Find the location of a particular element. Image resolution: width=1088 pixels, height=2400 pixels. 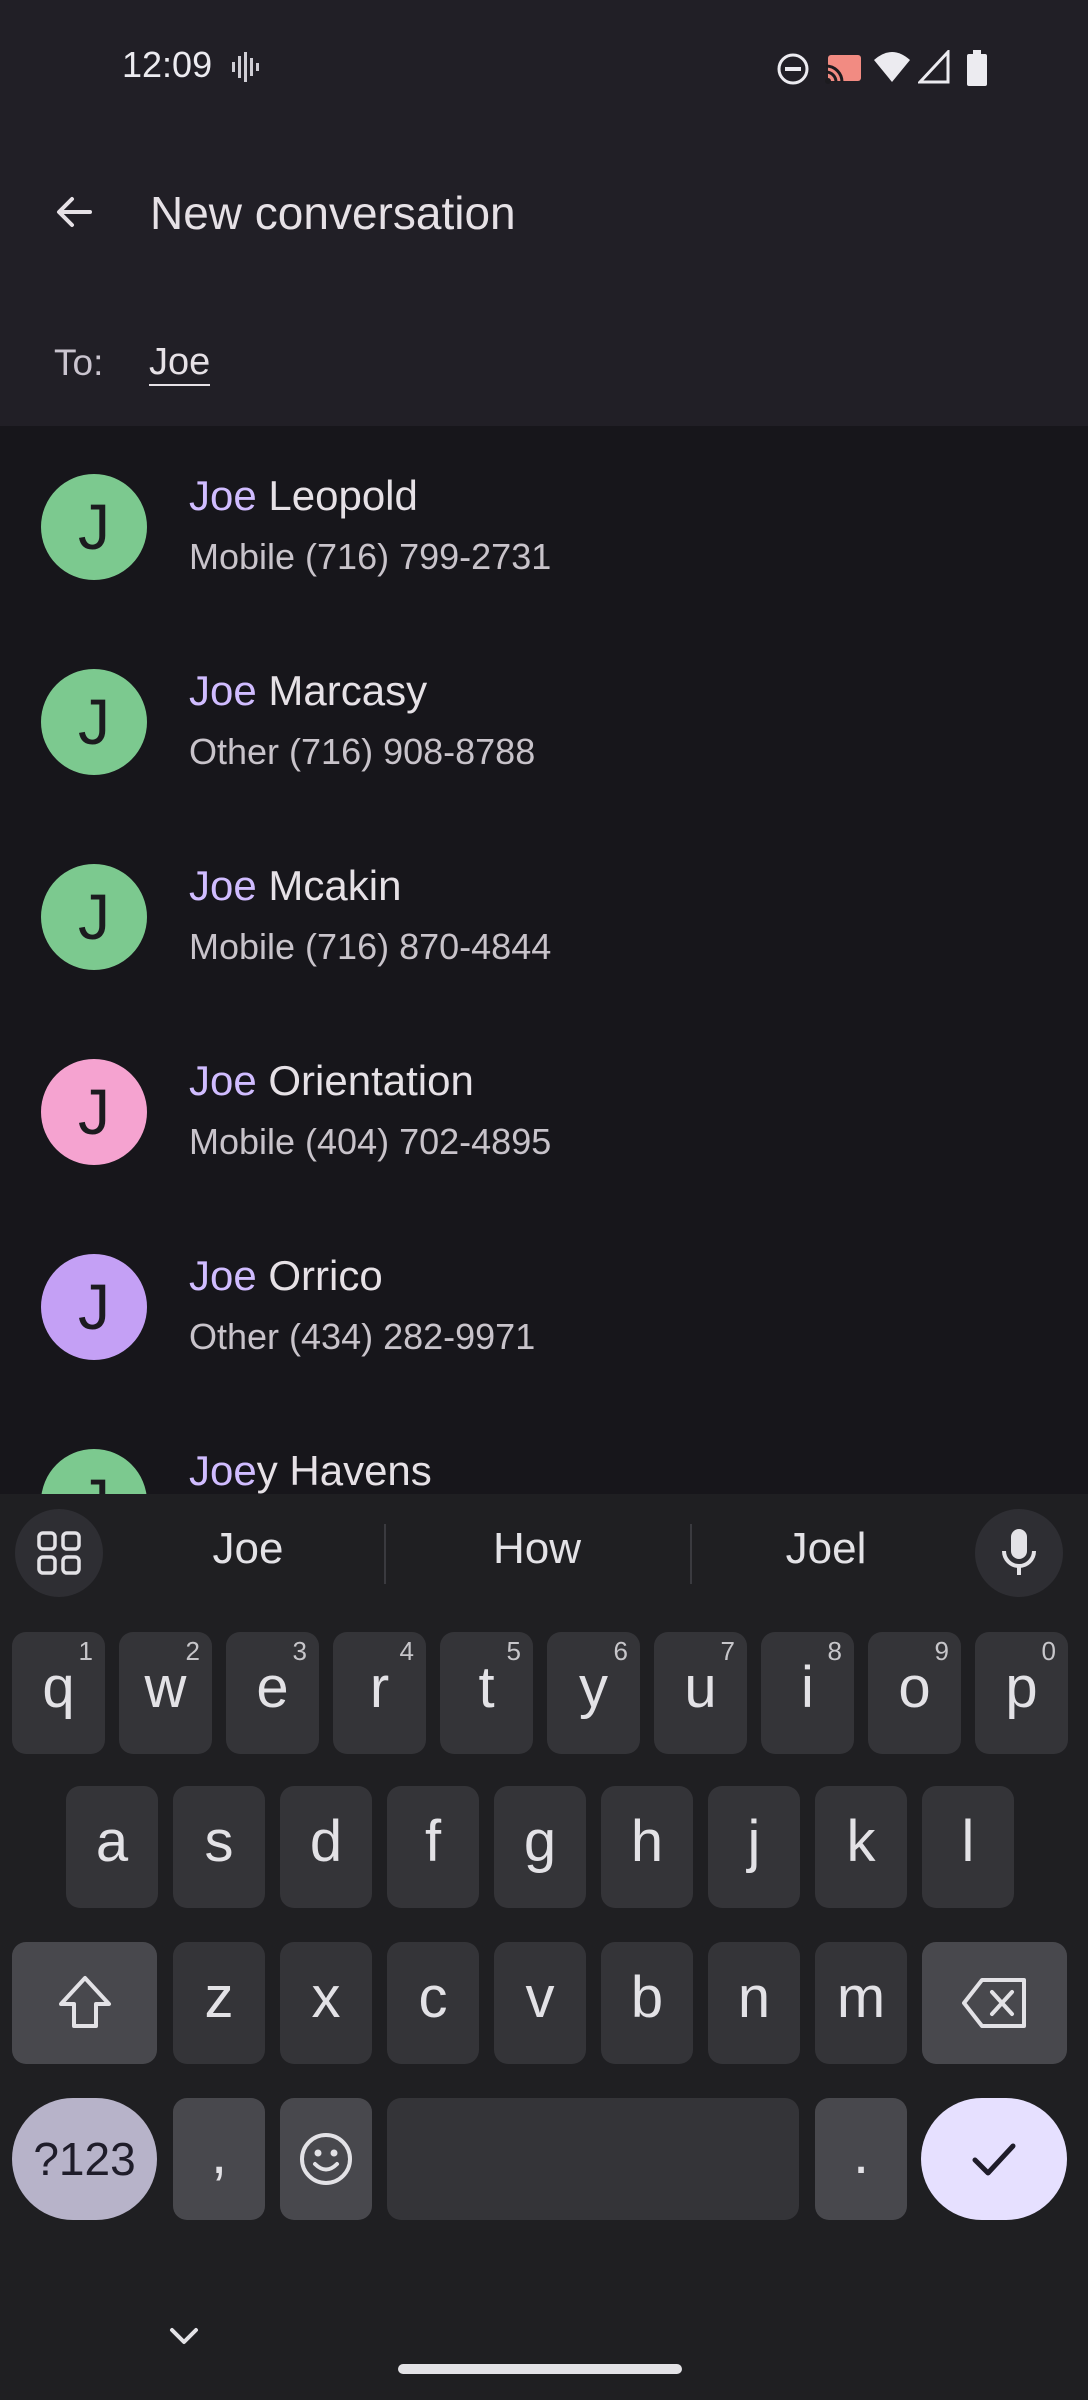

key-m: m is located at coordinates (861, 2003).